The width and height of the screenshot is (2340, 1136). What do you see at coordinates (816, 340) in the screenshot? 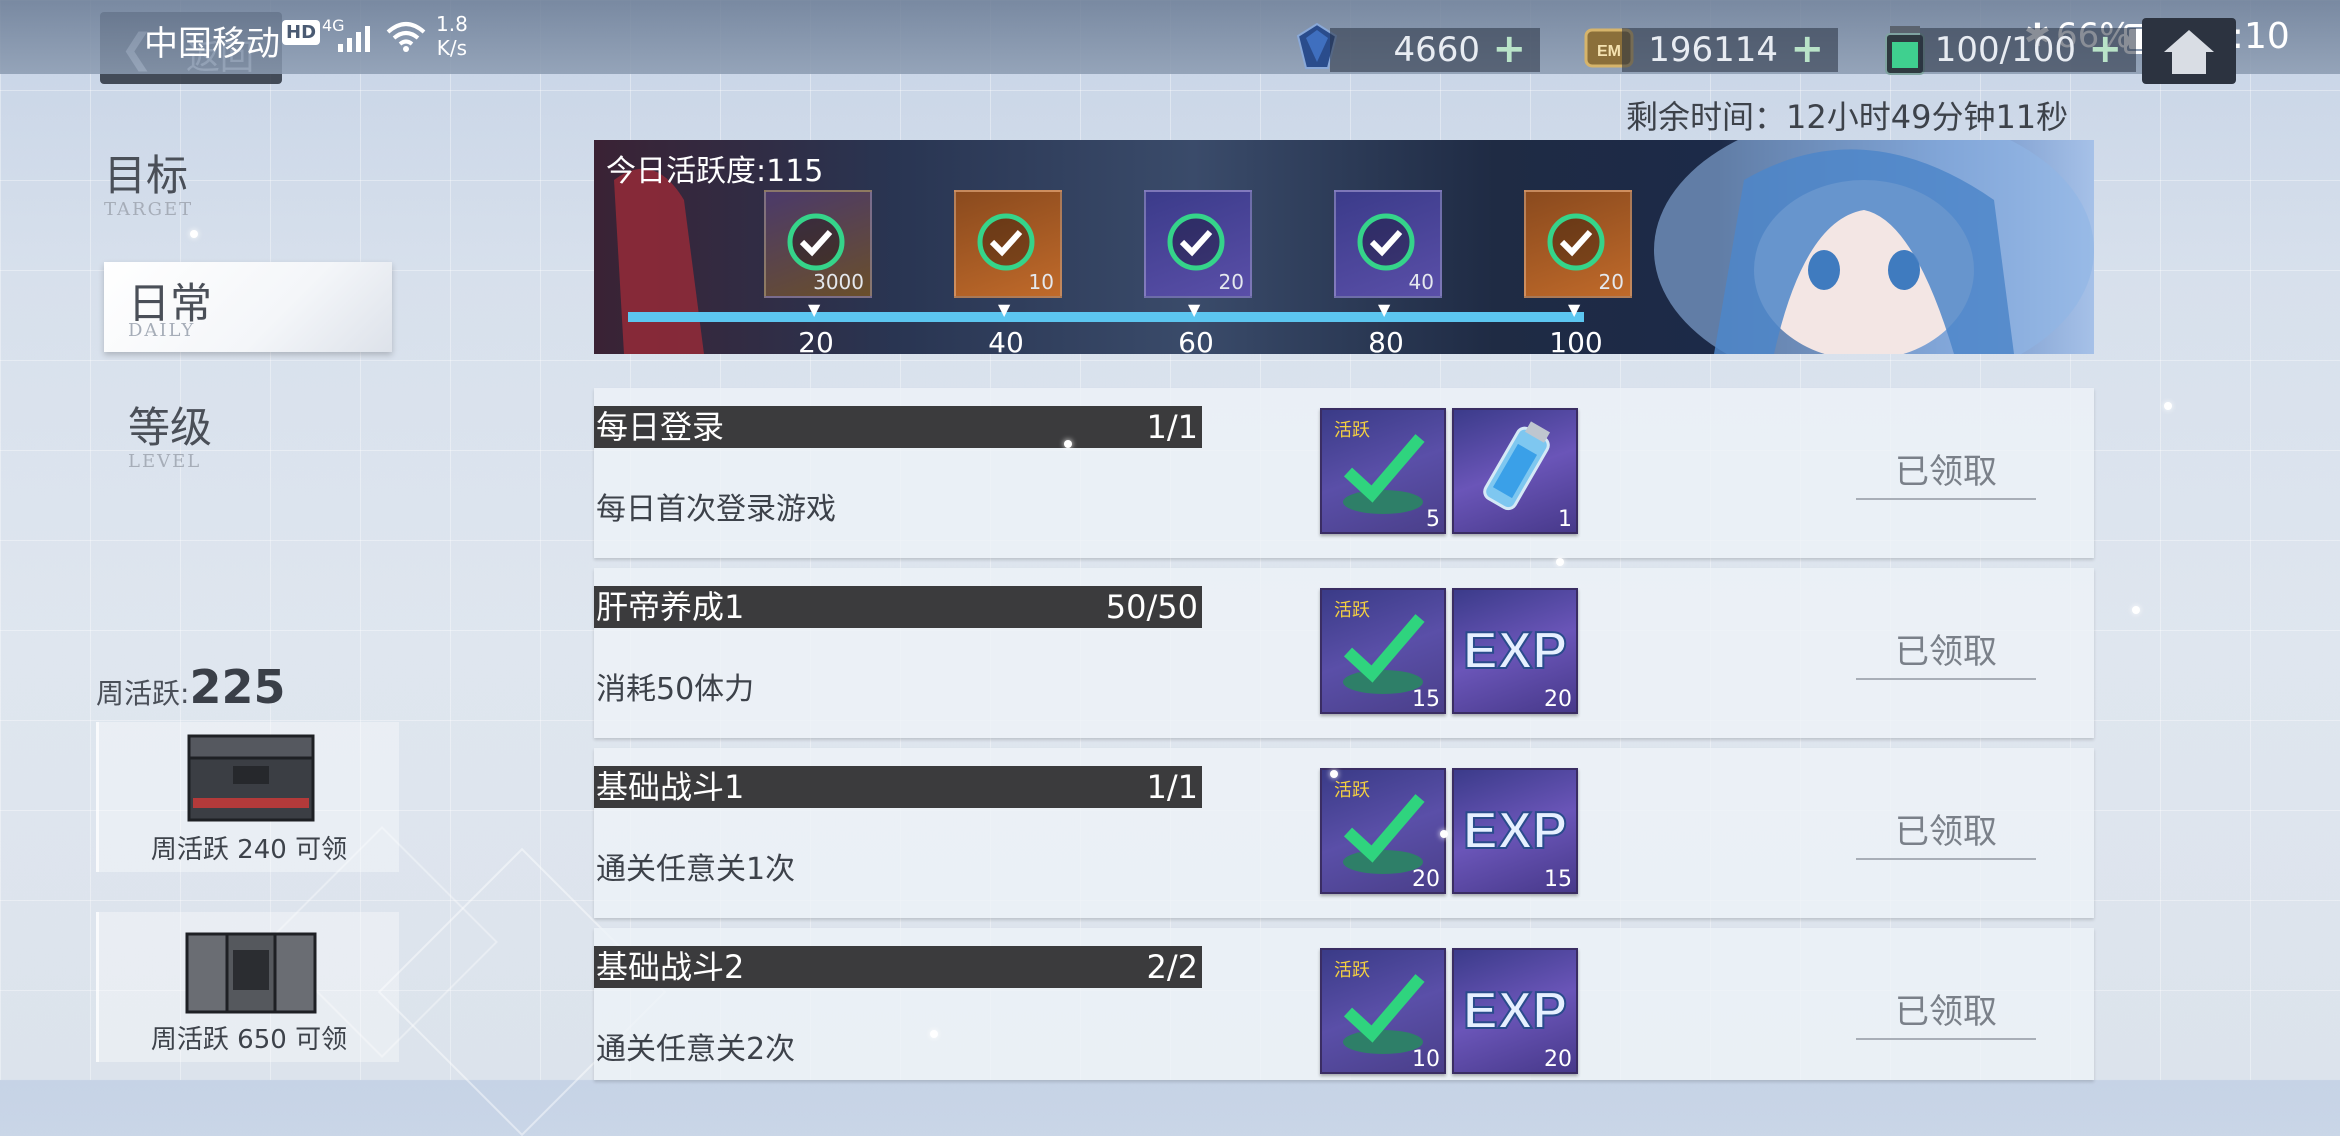
I see `milestone-tick-label: 20` at bounding box center [816, 340].